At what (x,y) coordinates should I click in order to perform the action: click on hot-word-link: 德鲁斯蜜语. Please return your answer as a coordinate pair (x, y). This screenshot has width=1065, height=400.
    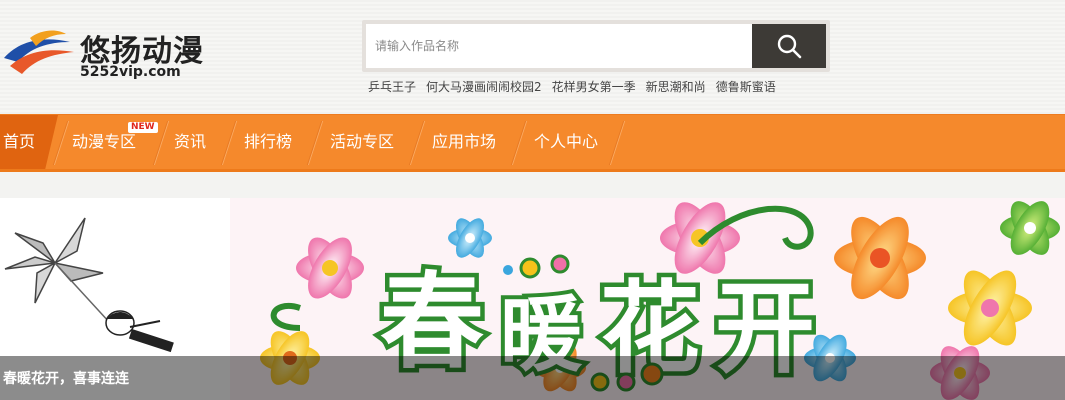
    Looking at the image, I should click on (746, 87).